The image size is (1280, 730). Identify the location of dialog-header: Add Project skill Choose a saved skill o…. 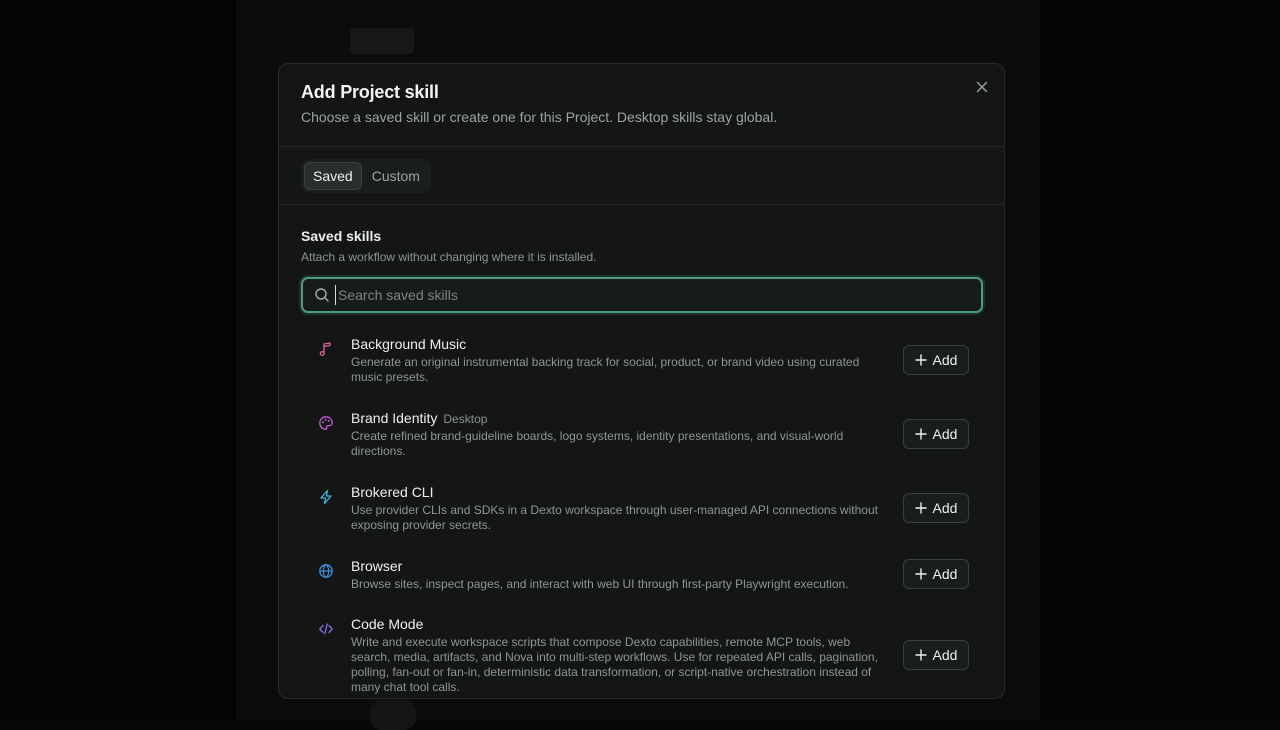
(641, 105).